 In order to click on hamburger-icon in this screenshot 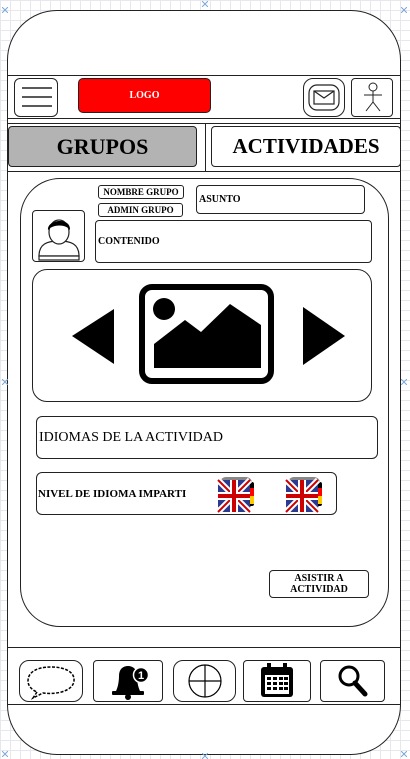, I will do `click(37, 97)`.